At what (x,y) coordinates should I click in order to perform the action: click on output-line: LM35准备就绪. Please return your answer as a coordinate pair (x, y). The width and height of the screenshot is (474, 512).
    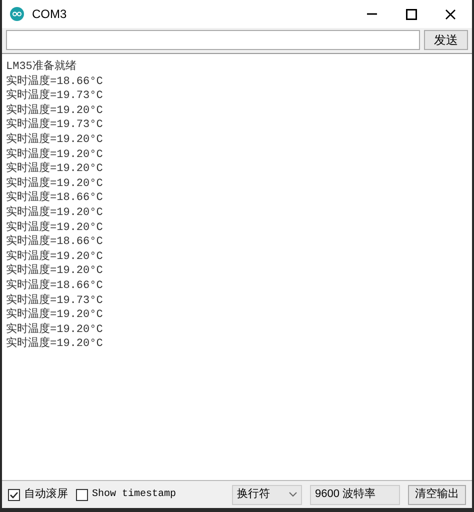
    Looking at the image, I should click on (41, 67).